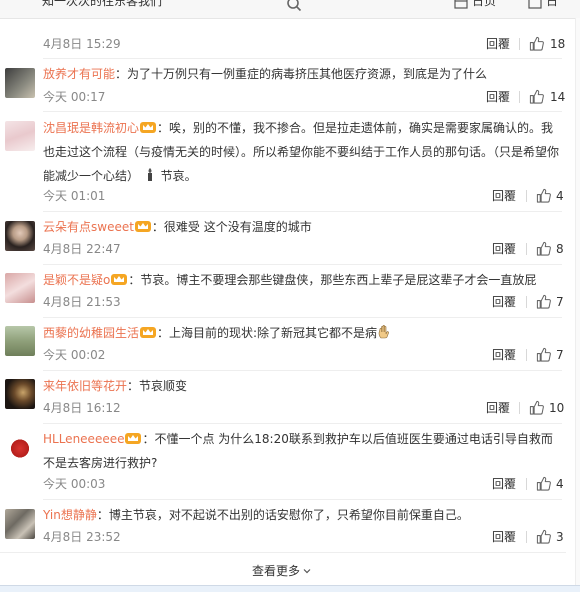 The height and width of the screenshot is (592, 580). I want to click on top-toolbar: 知一次次的往东客我们 日页 日, so click(290, 9).